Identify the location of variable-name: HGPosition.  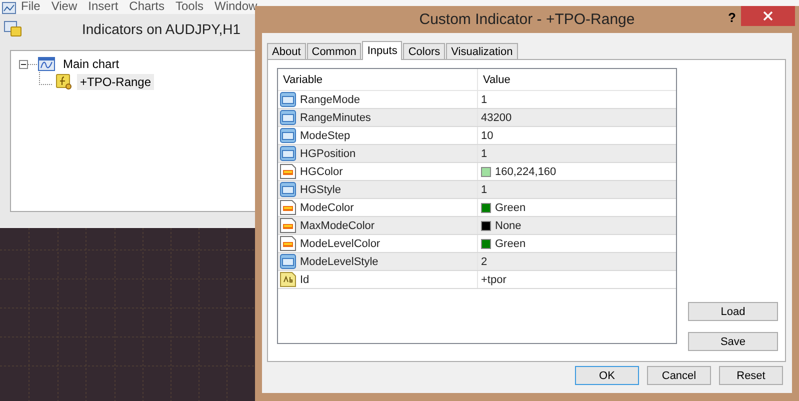
(328, 154).